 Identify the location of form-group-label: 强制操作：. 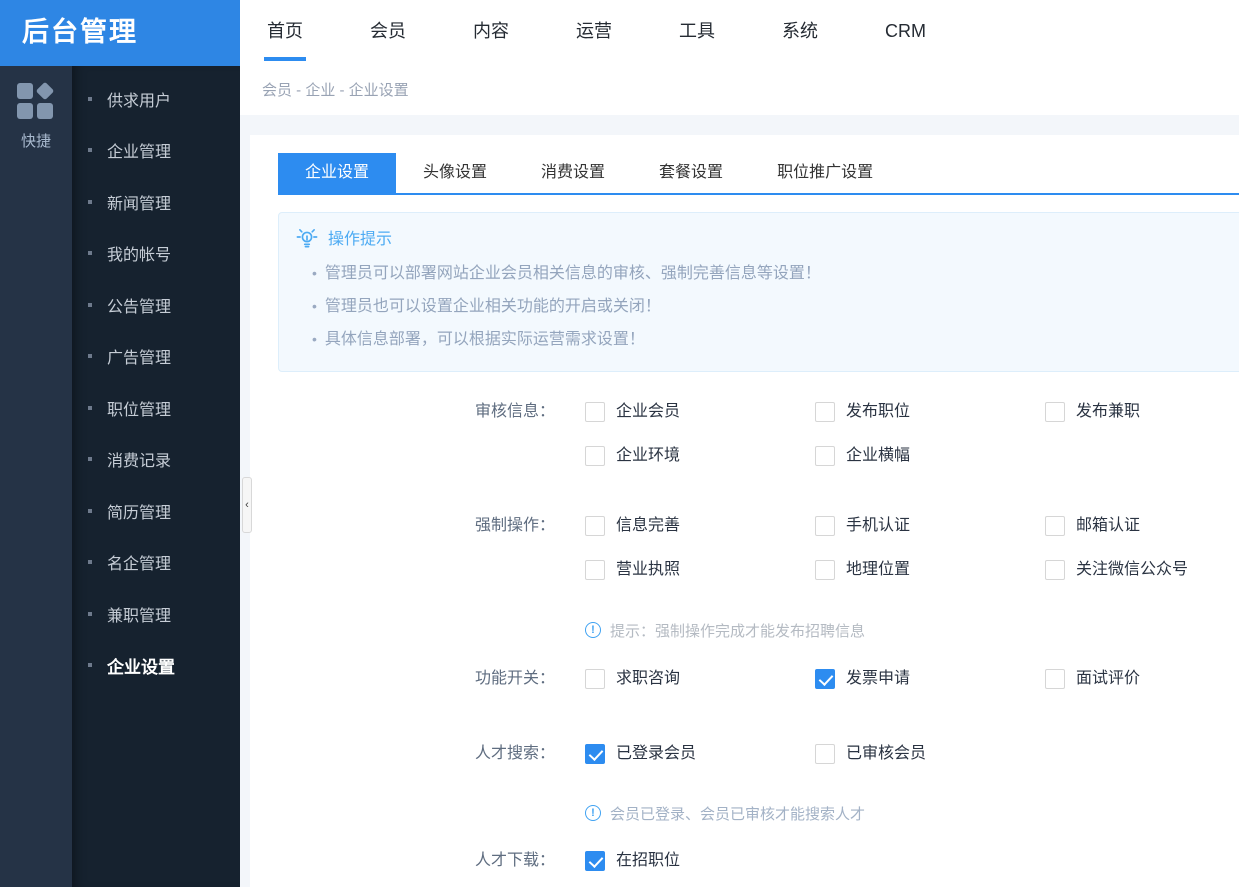
(514, 525).